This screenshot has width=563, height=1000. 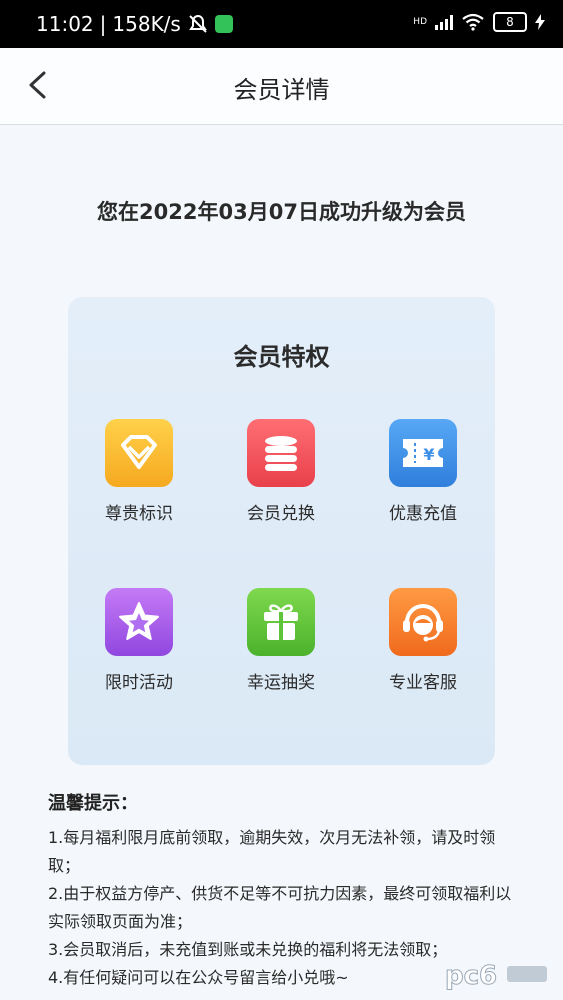 I want to click on top-nav-bar: 会员详情, so click(x=281, y=86).